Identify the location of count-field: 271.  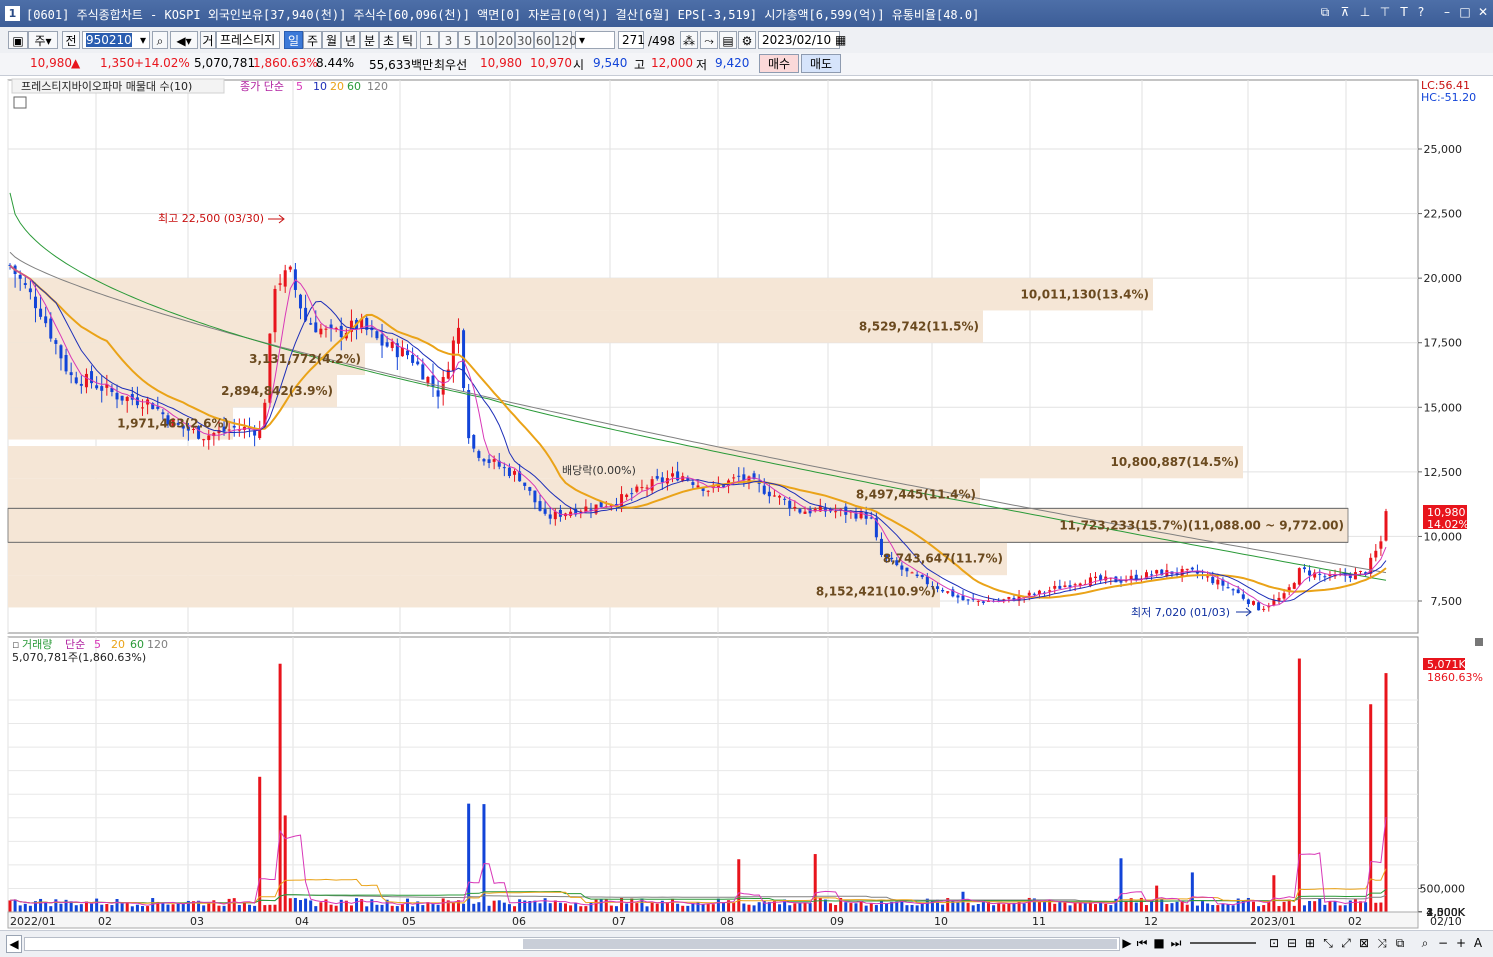
(631, 40).